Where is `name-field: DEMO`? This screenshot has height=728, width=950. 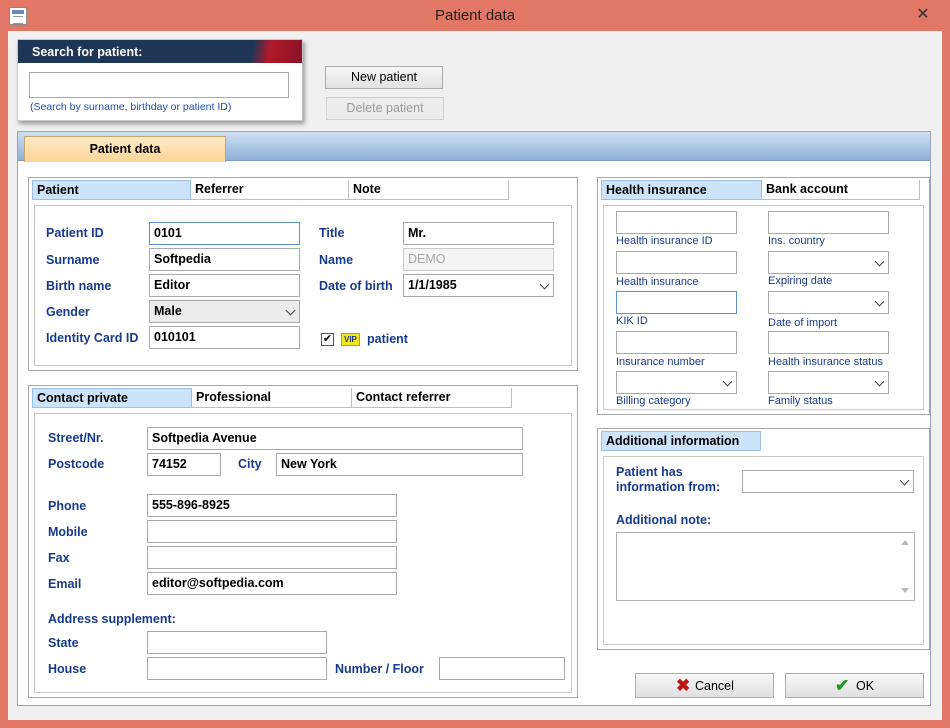
name-field: DEMO is located at coordinates (478, 259).